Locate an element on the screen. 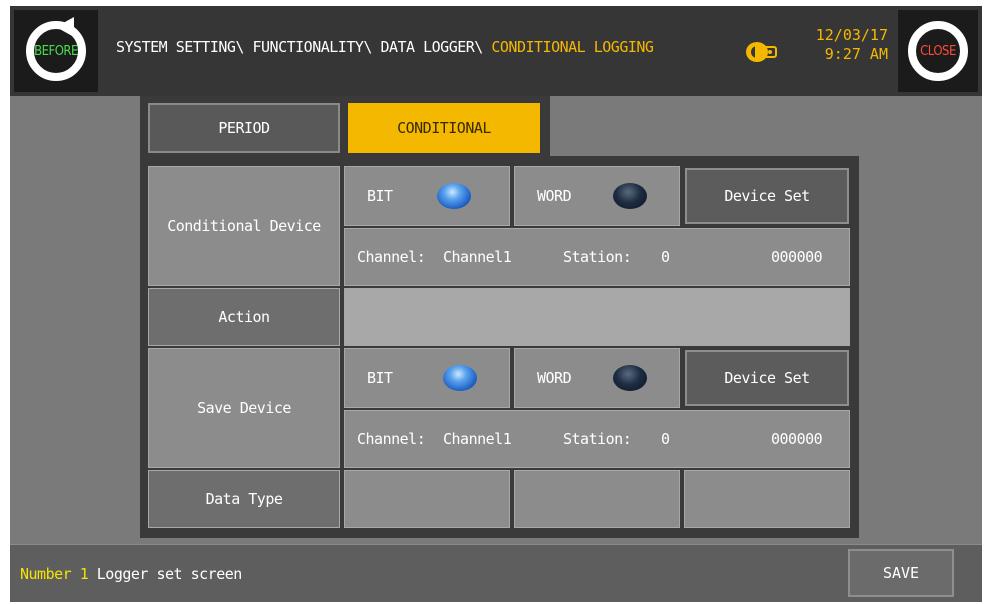  save-device-set-button: Device Set is located at coordinates (767, 378).